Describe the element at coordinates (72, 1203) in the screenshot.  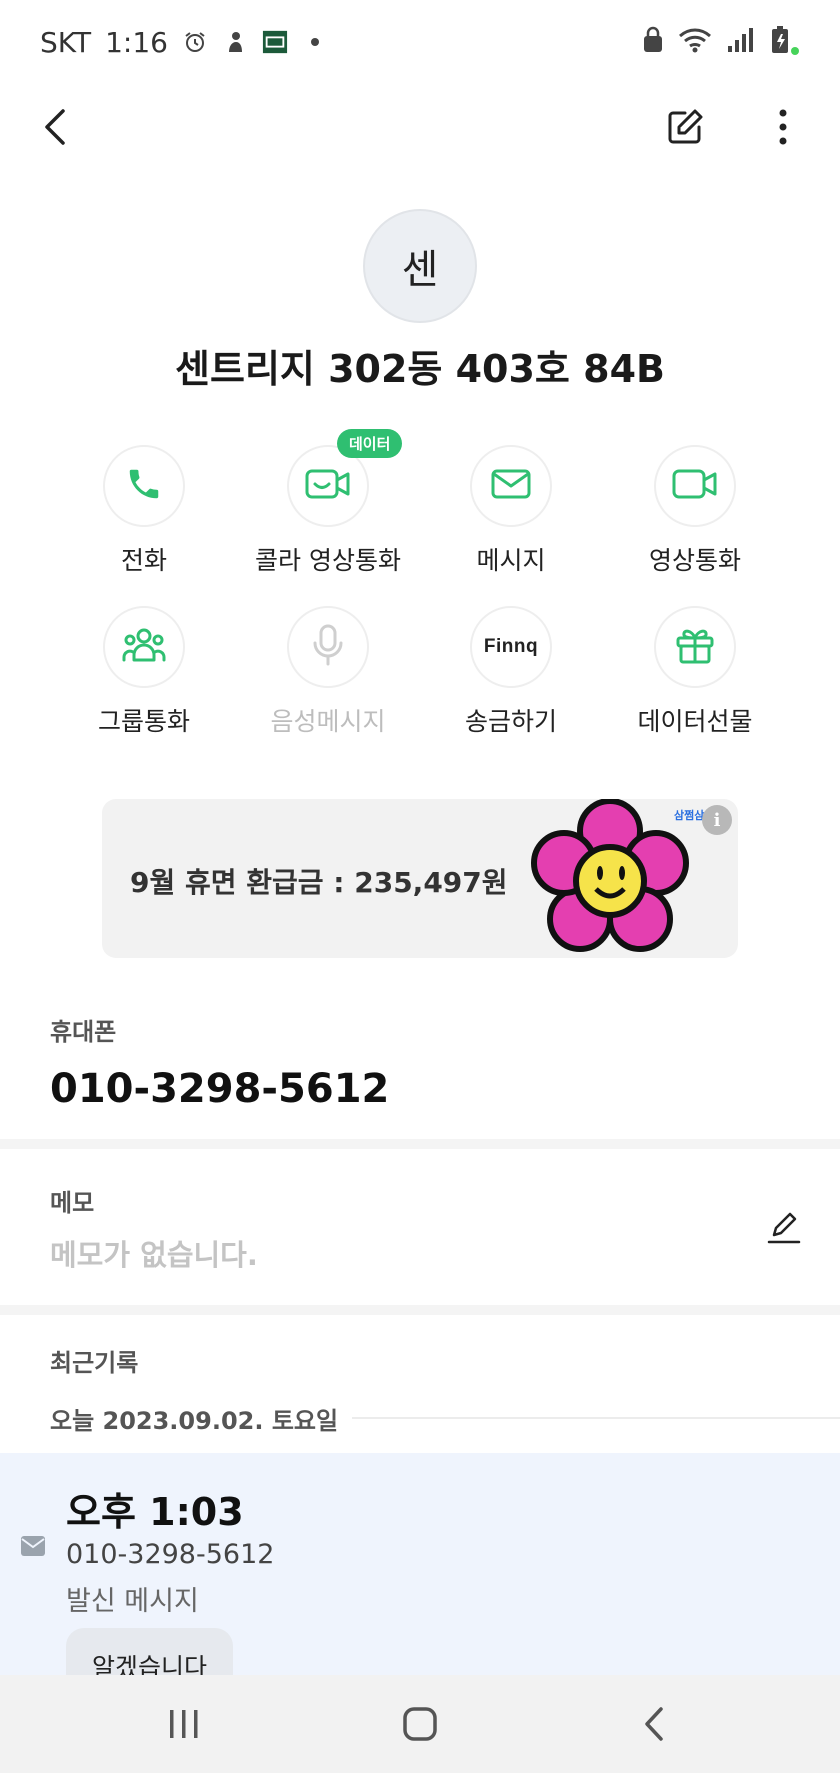
I see `memo-label: 메모` at that location.